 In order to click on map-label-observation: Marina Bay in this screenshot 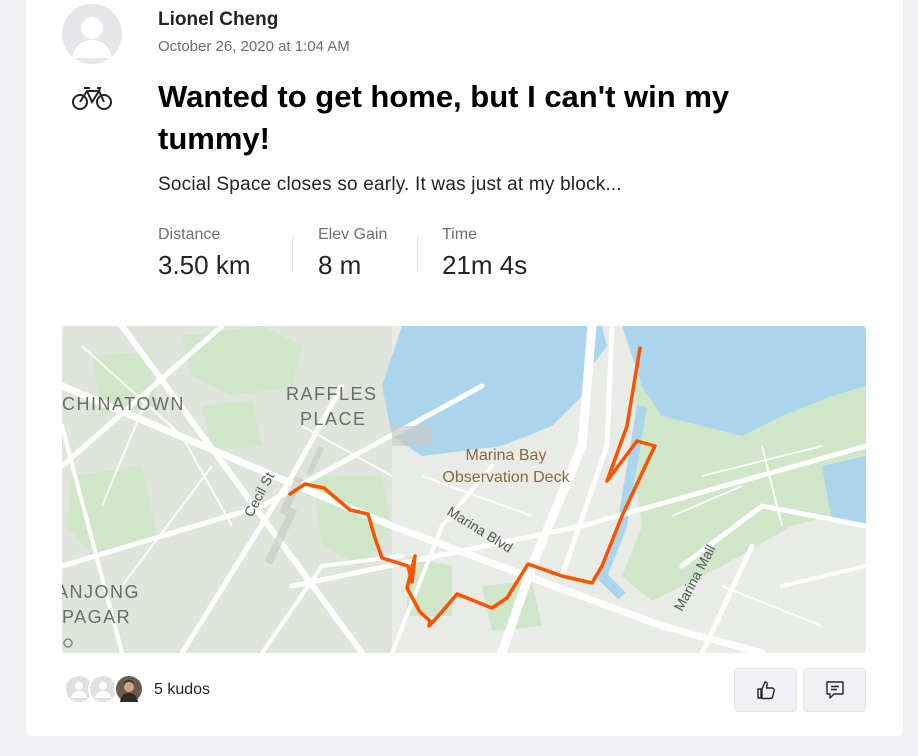, I will do `click(506, 455)`.